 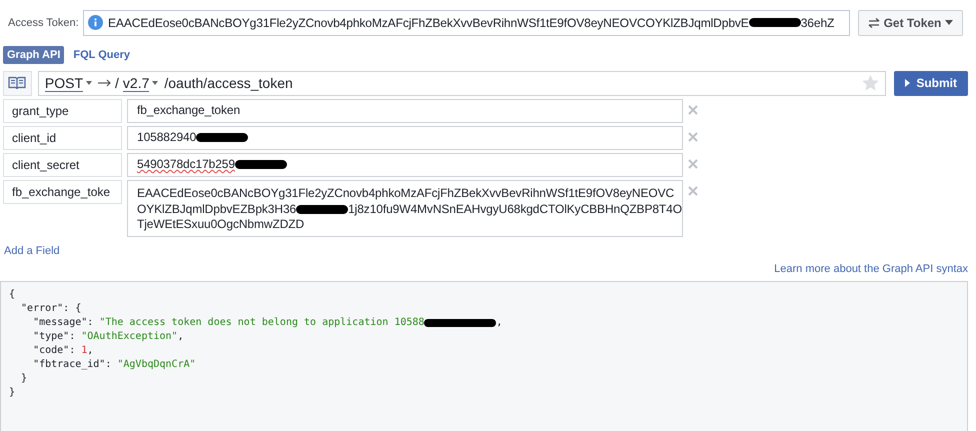 I want to click on path-text: /oauth/access_token, so click(x=229, y=83).